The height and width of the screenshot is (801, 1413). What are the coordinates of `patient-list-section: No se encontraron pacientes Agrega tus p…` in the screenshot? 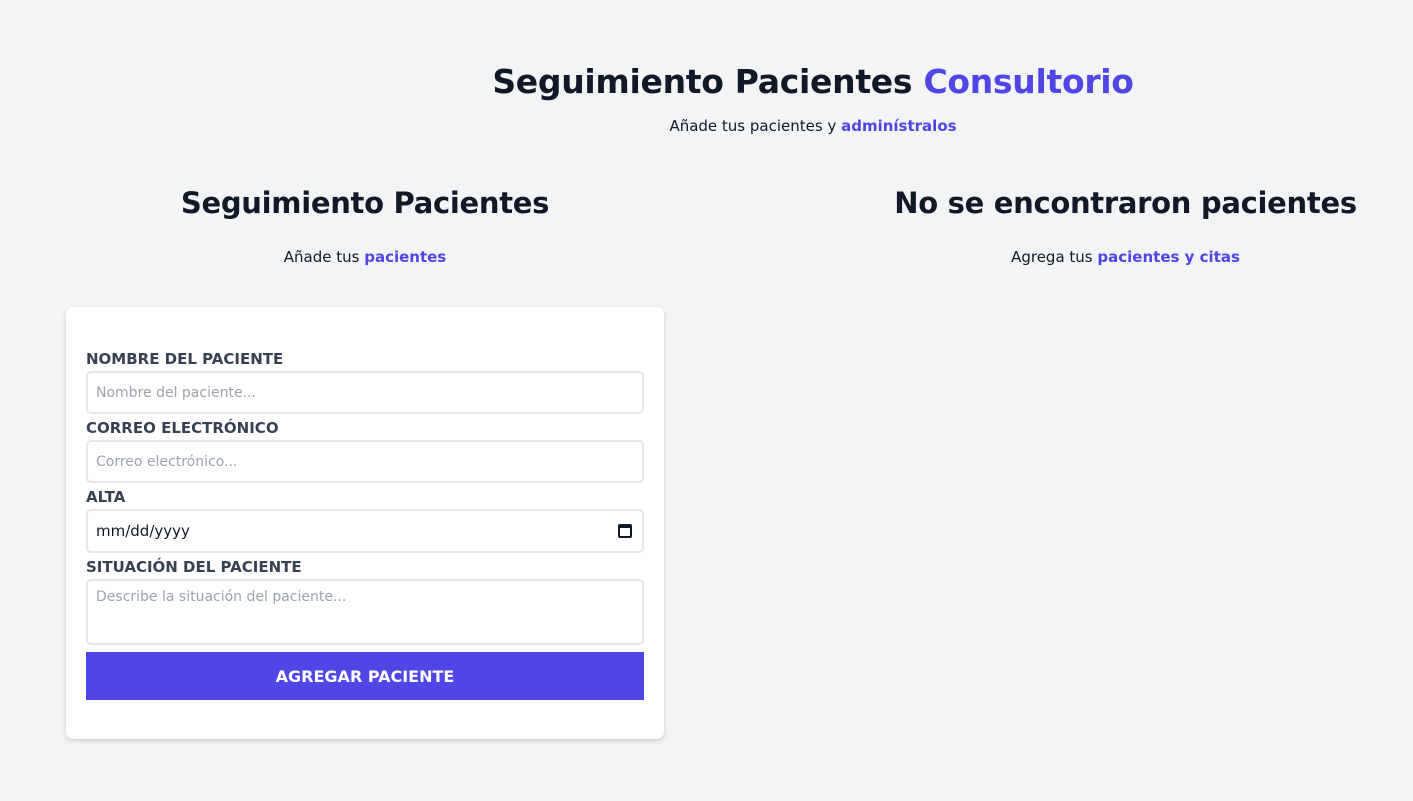 It's located at (1125, 226).